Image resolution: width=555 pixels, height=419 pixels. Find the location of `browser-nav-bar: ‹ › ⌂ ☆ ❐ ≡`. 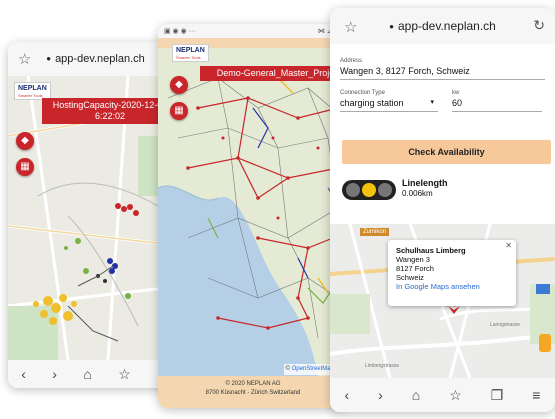

browser-nav-bar: ‹ › ⌂ ☆ ❐ ≡ is located at coordinates (442, 395).